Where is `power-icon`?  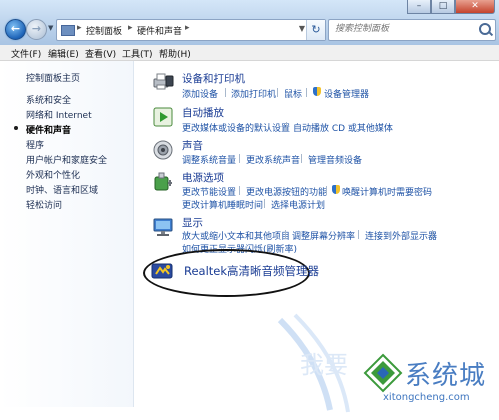
power-icon is located at coordinates (163, 182).